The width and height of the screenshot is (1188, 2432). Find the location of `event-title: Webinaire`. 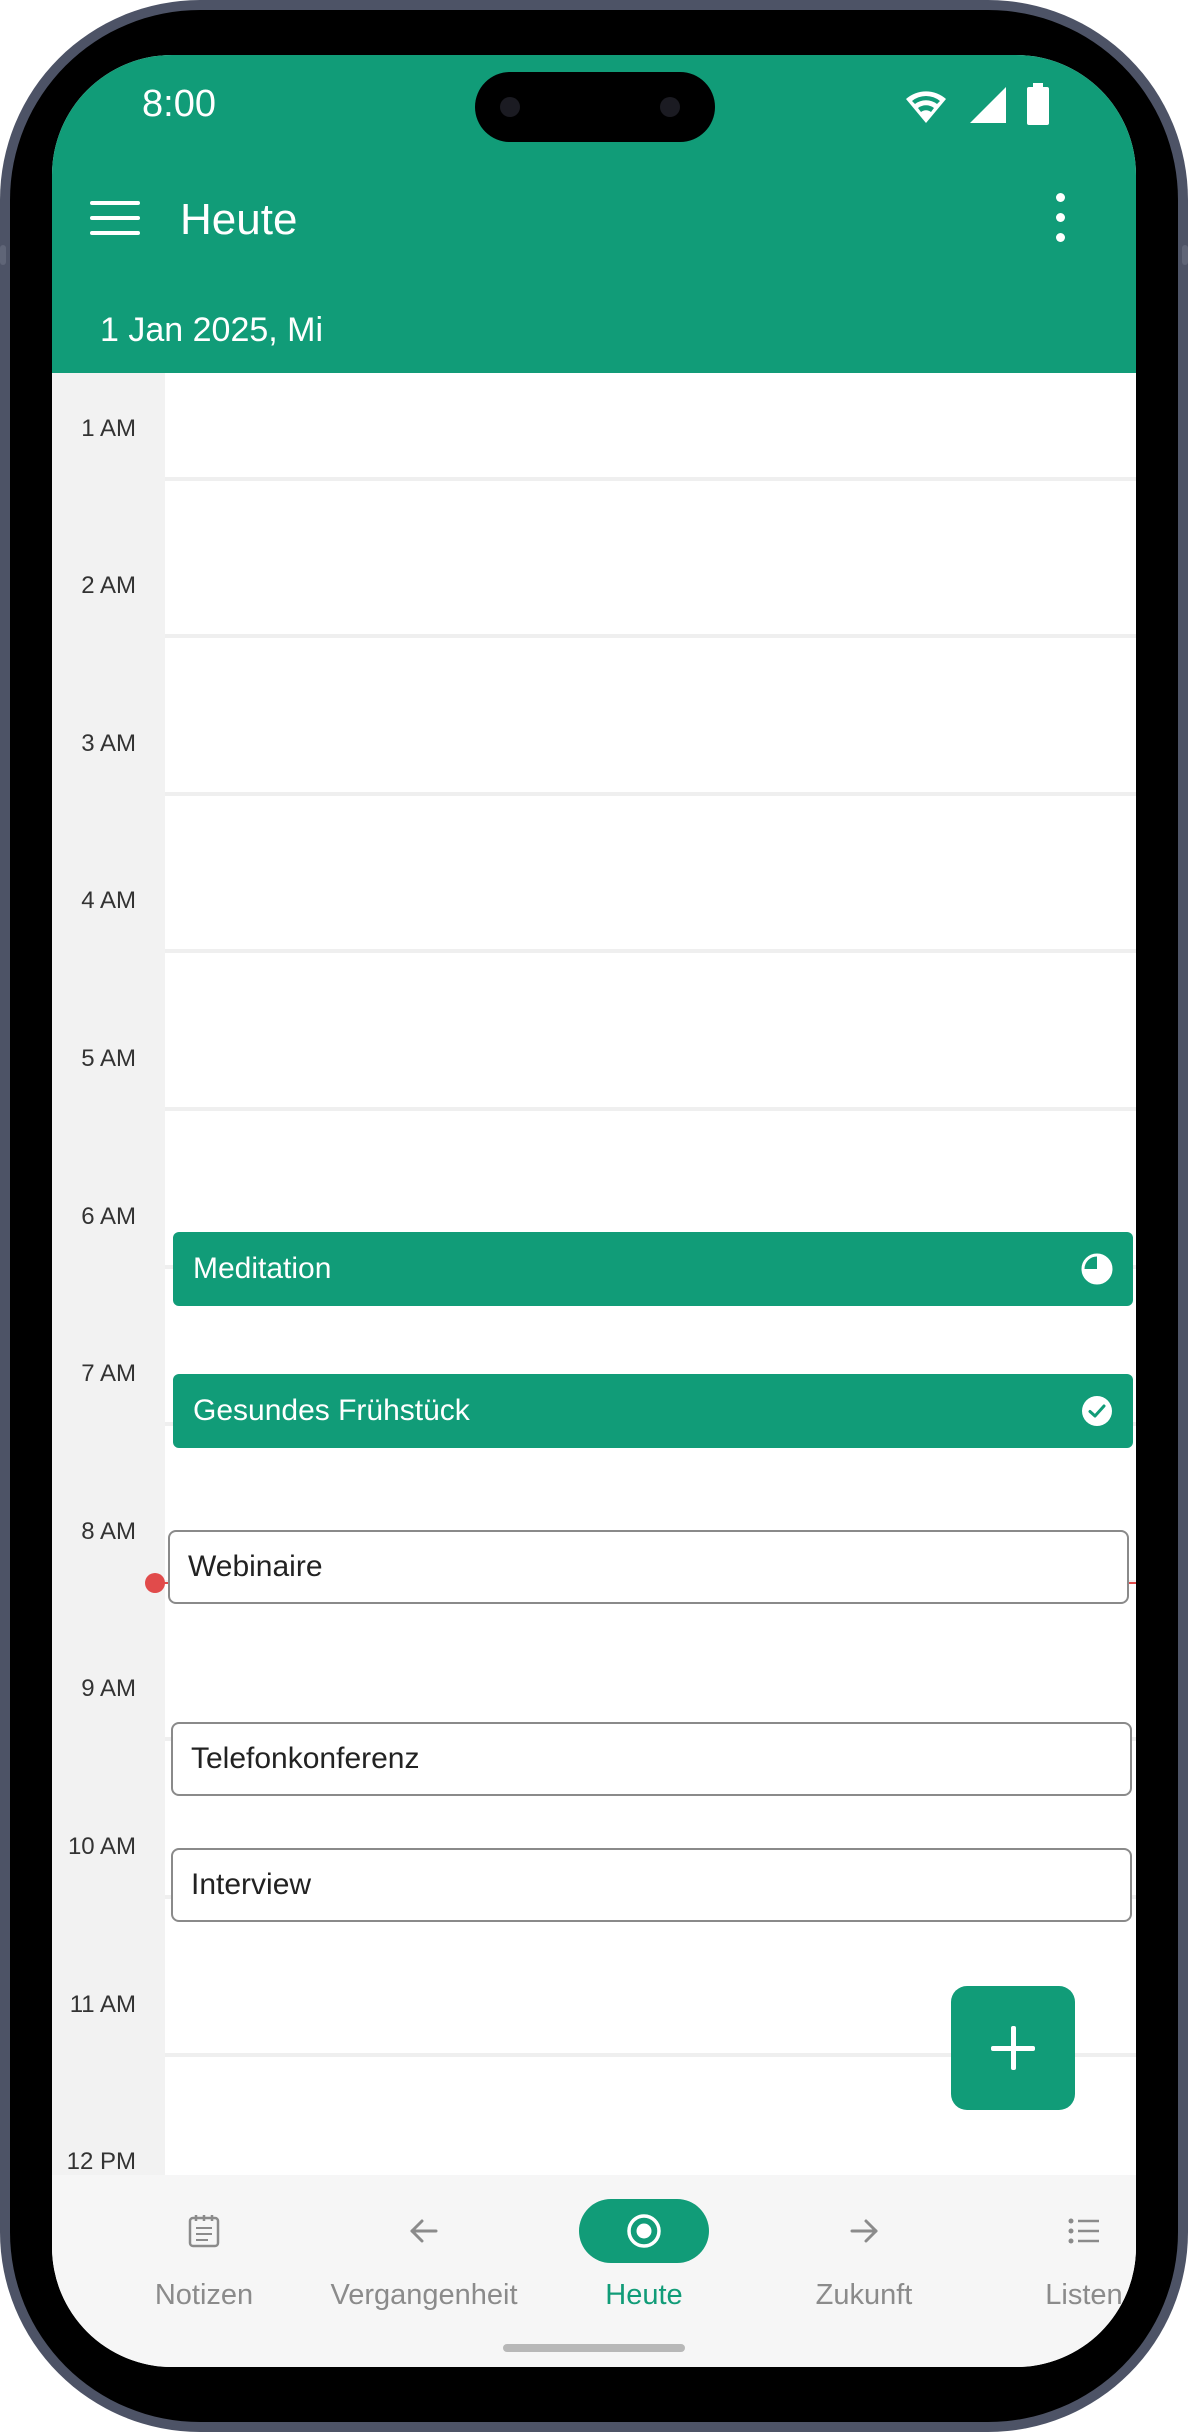

event-title: Webinaire is located at coordinates (255, 1566).